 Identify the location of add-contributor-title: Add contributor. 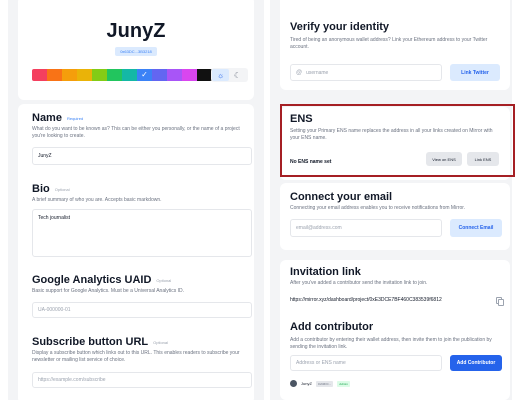
(332, 327).